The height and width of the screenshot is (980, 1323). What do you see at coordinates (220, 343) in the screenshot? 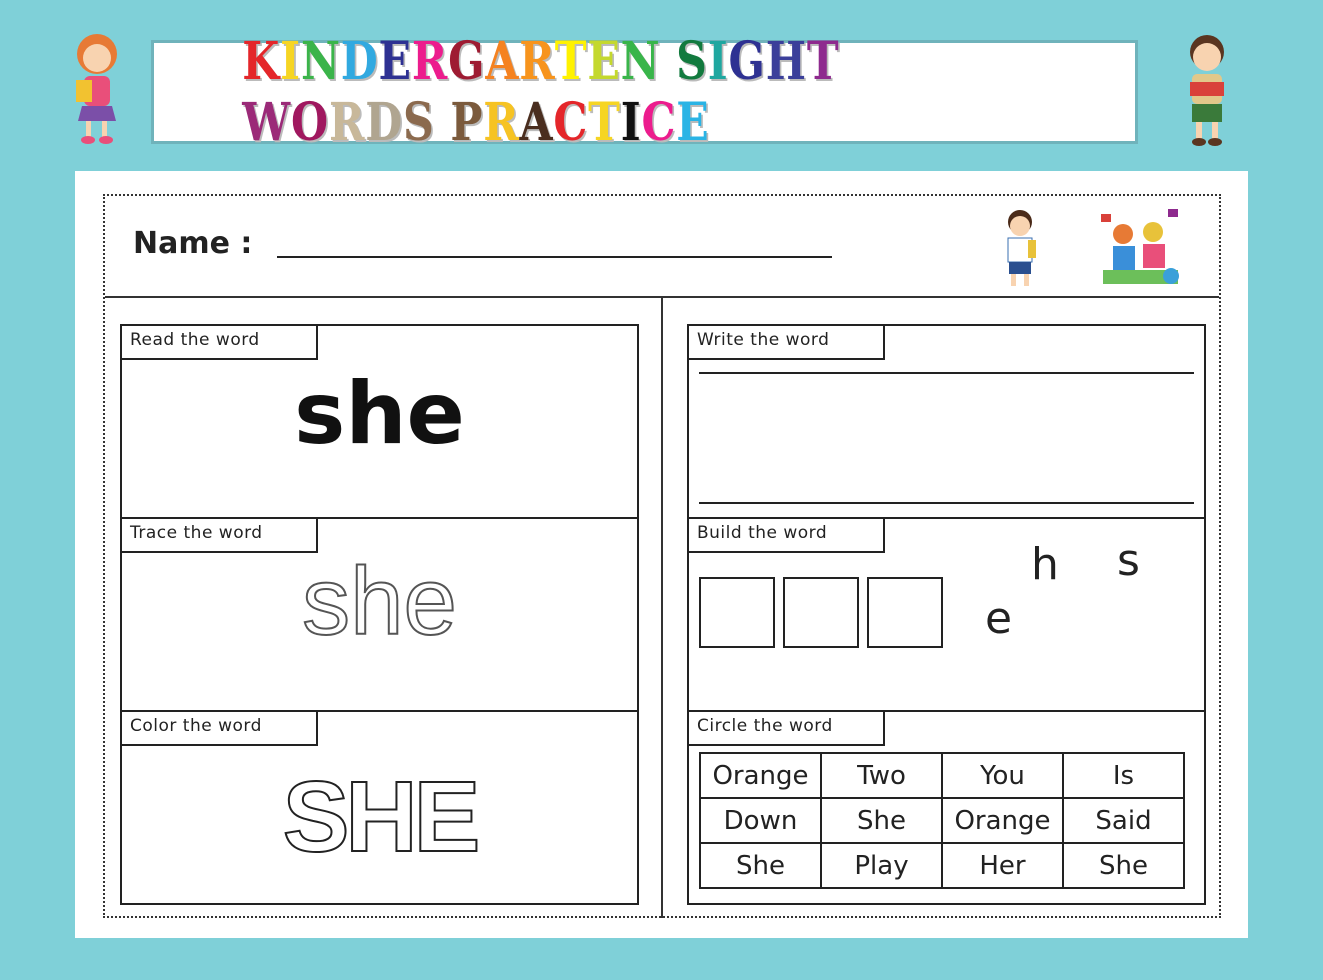
I see `read-label: Read the word` at bounding box center [220, 343].